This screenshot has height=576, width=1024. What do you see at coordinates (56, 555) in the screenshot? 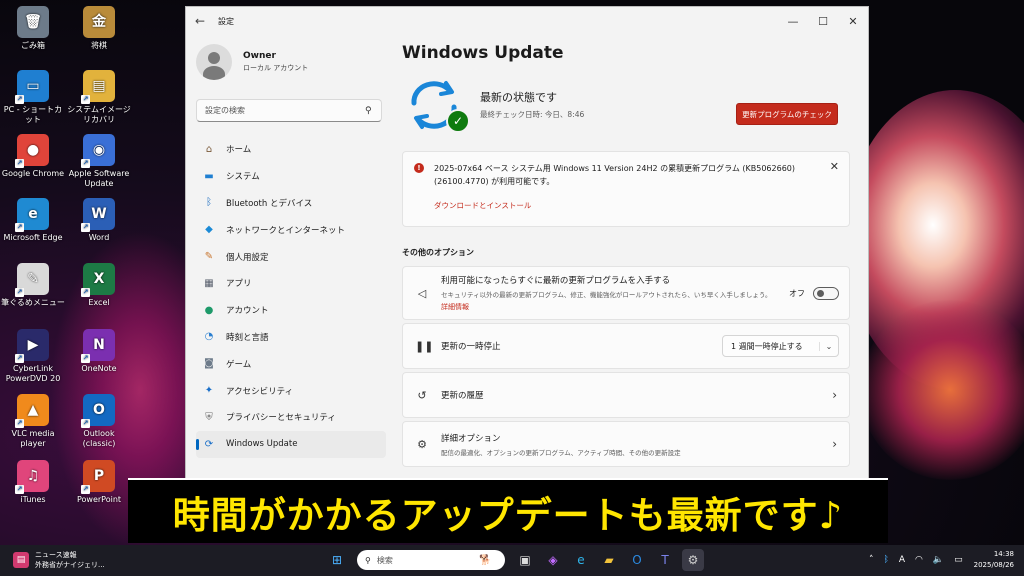
I see `news-title: ニュース速報` at bounding box center [56, 555].